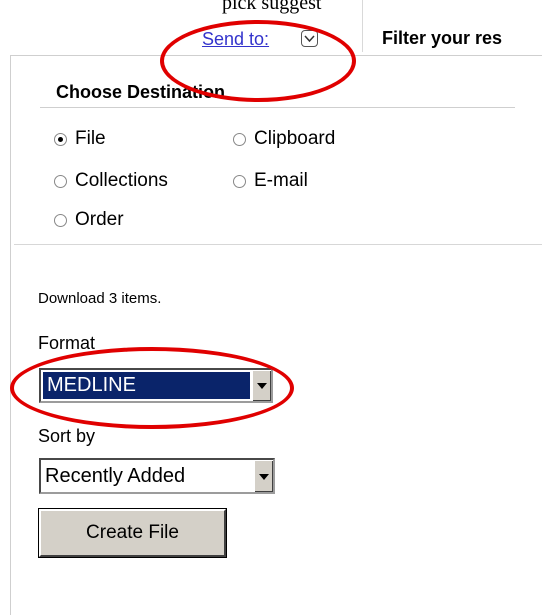  I want to click on sort-label: Sort by, so click(67, 436).